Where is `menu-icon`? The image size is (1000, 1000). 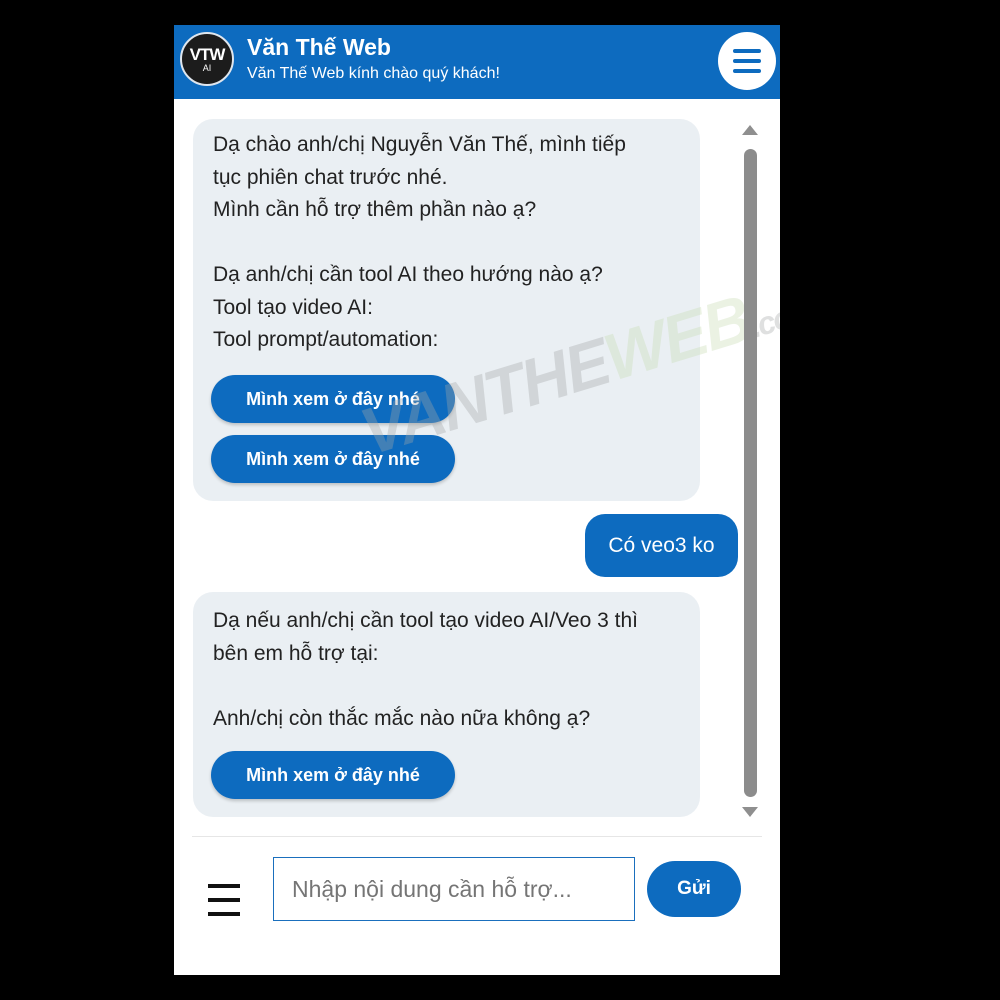
menu-icon is located at coordinates (747, 61).